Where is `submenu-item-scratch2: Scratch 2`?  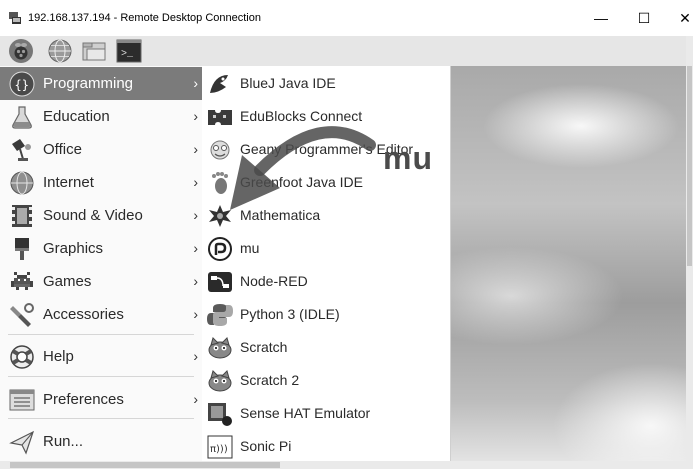 submenu-item-scratch2: Scratch 2 is located at coordinates (326, 380).